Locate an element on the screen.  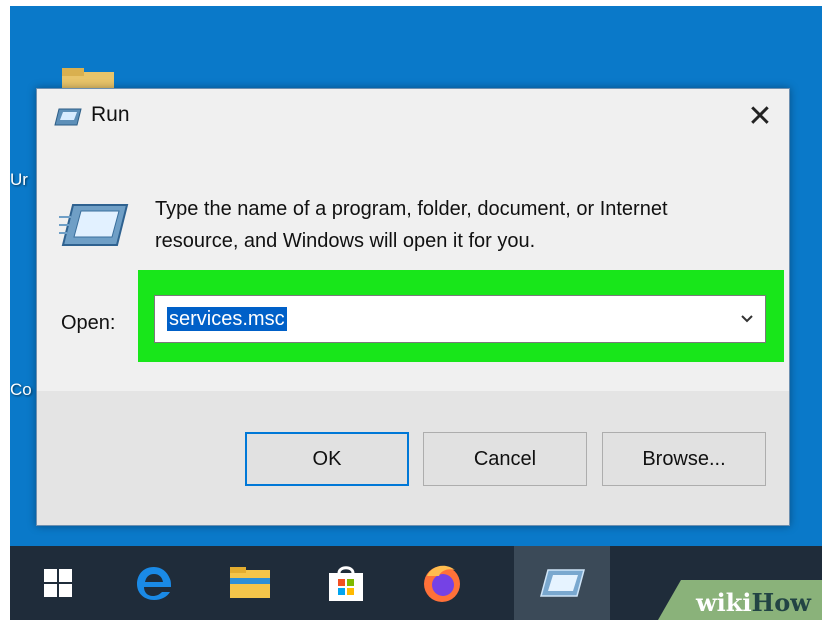
desktop-icon-label: Co is located at coordinates (21, 390).